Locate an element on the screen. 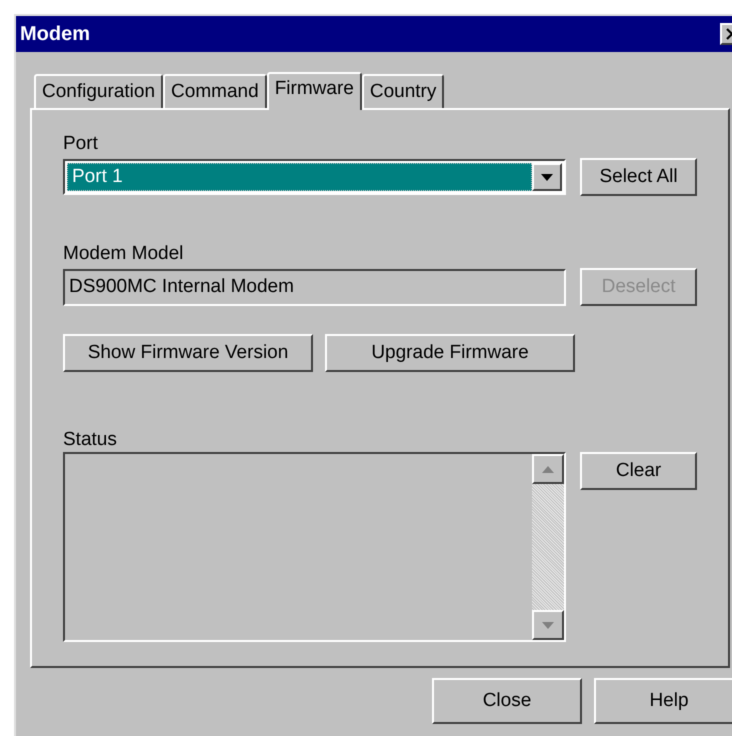 The image size is (732, 736). tab: Country is located at coordinates (403, 91).